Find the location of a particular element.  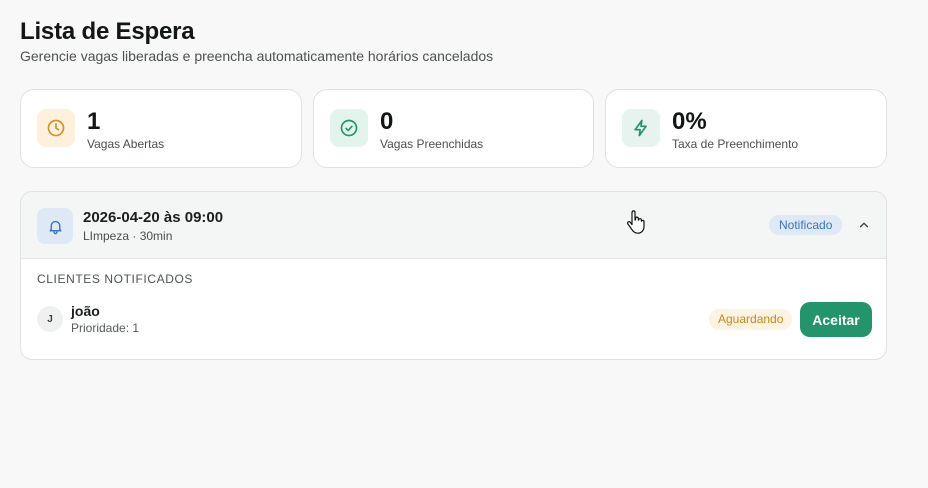

client-name: joão is located at coordinates (85, 311).